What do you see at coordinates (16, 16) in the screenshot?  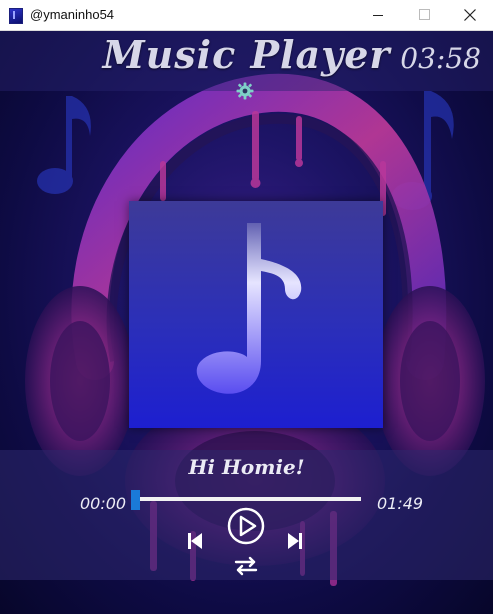 I see `music-app-icon` at bounding box center [16, 16].